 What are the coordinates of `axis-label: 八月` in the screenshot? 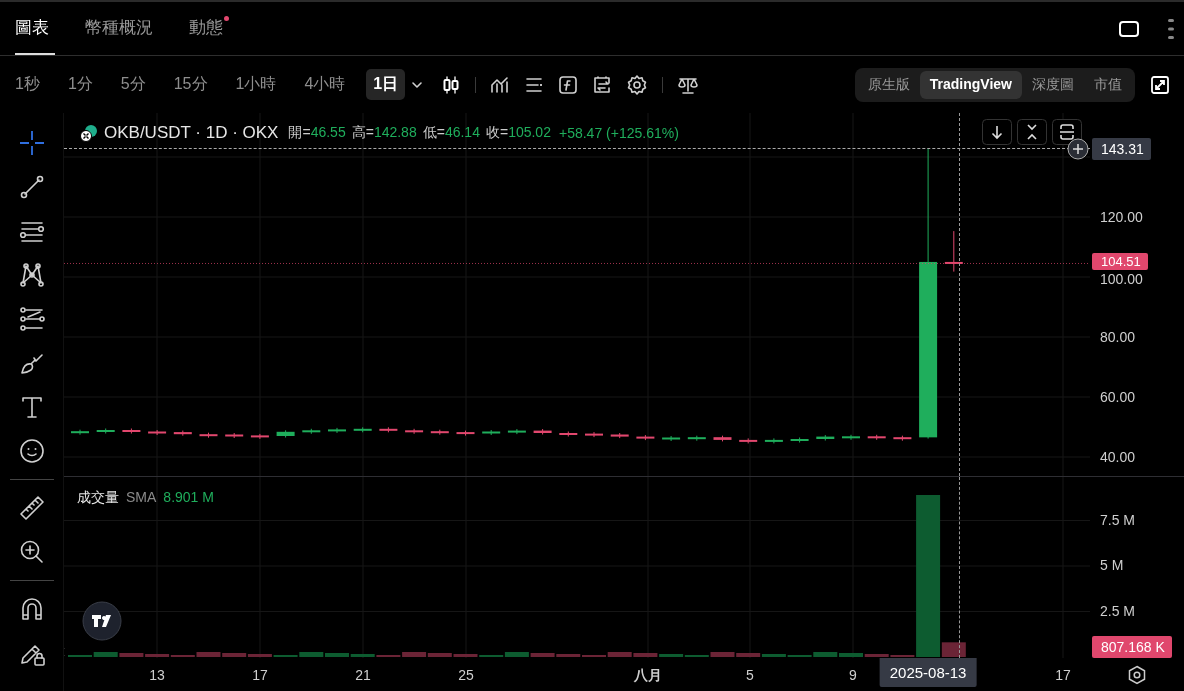 It's located at (648, 676).